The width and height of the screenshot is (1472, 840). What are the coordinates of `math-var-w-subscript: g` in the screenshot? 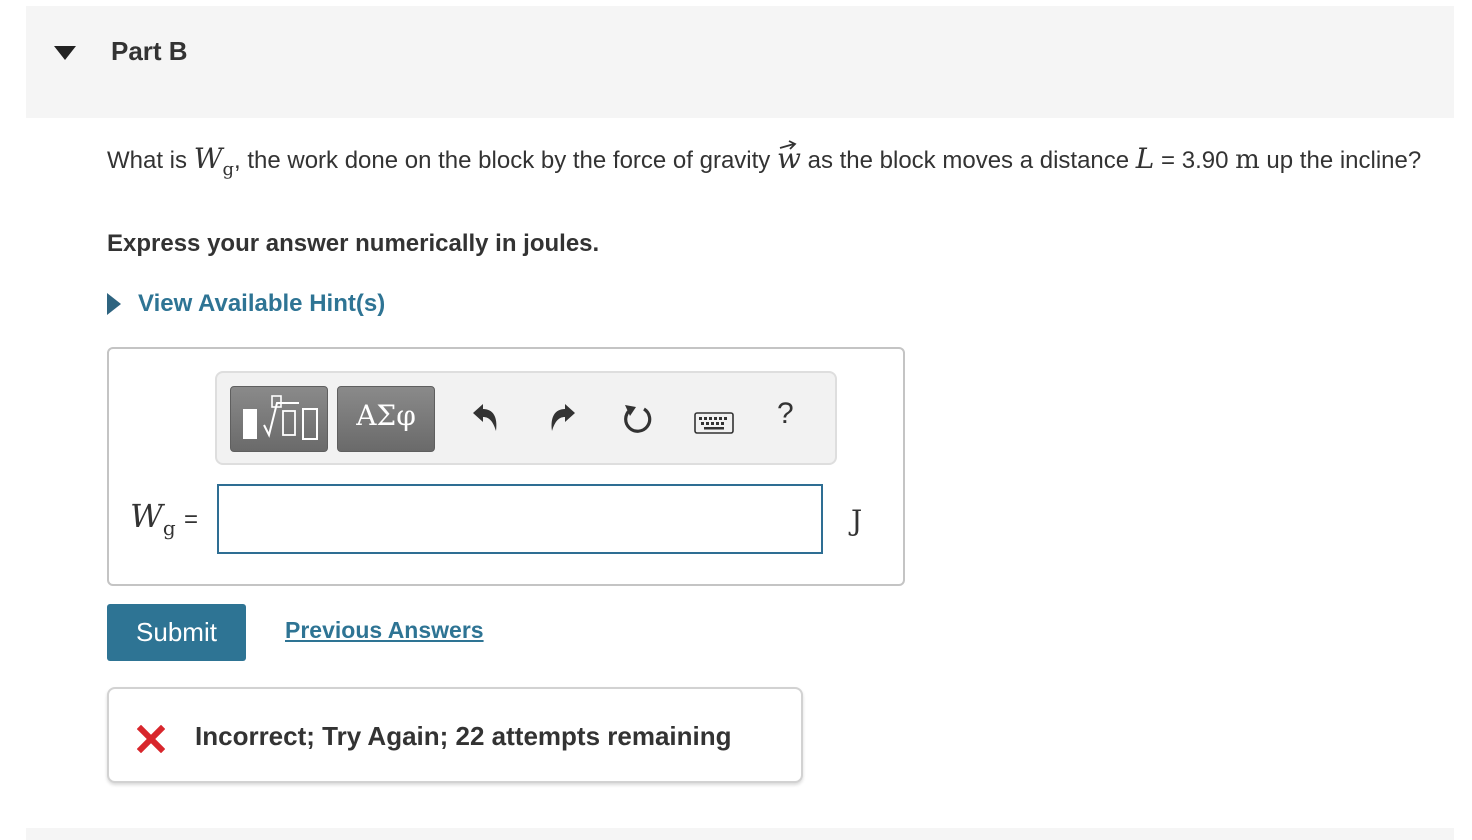 It's located at (228, 169).